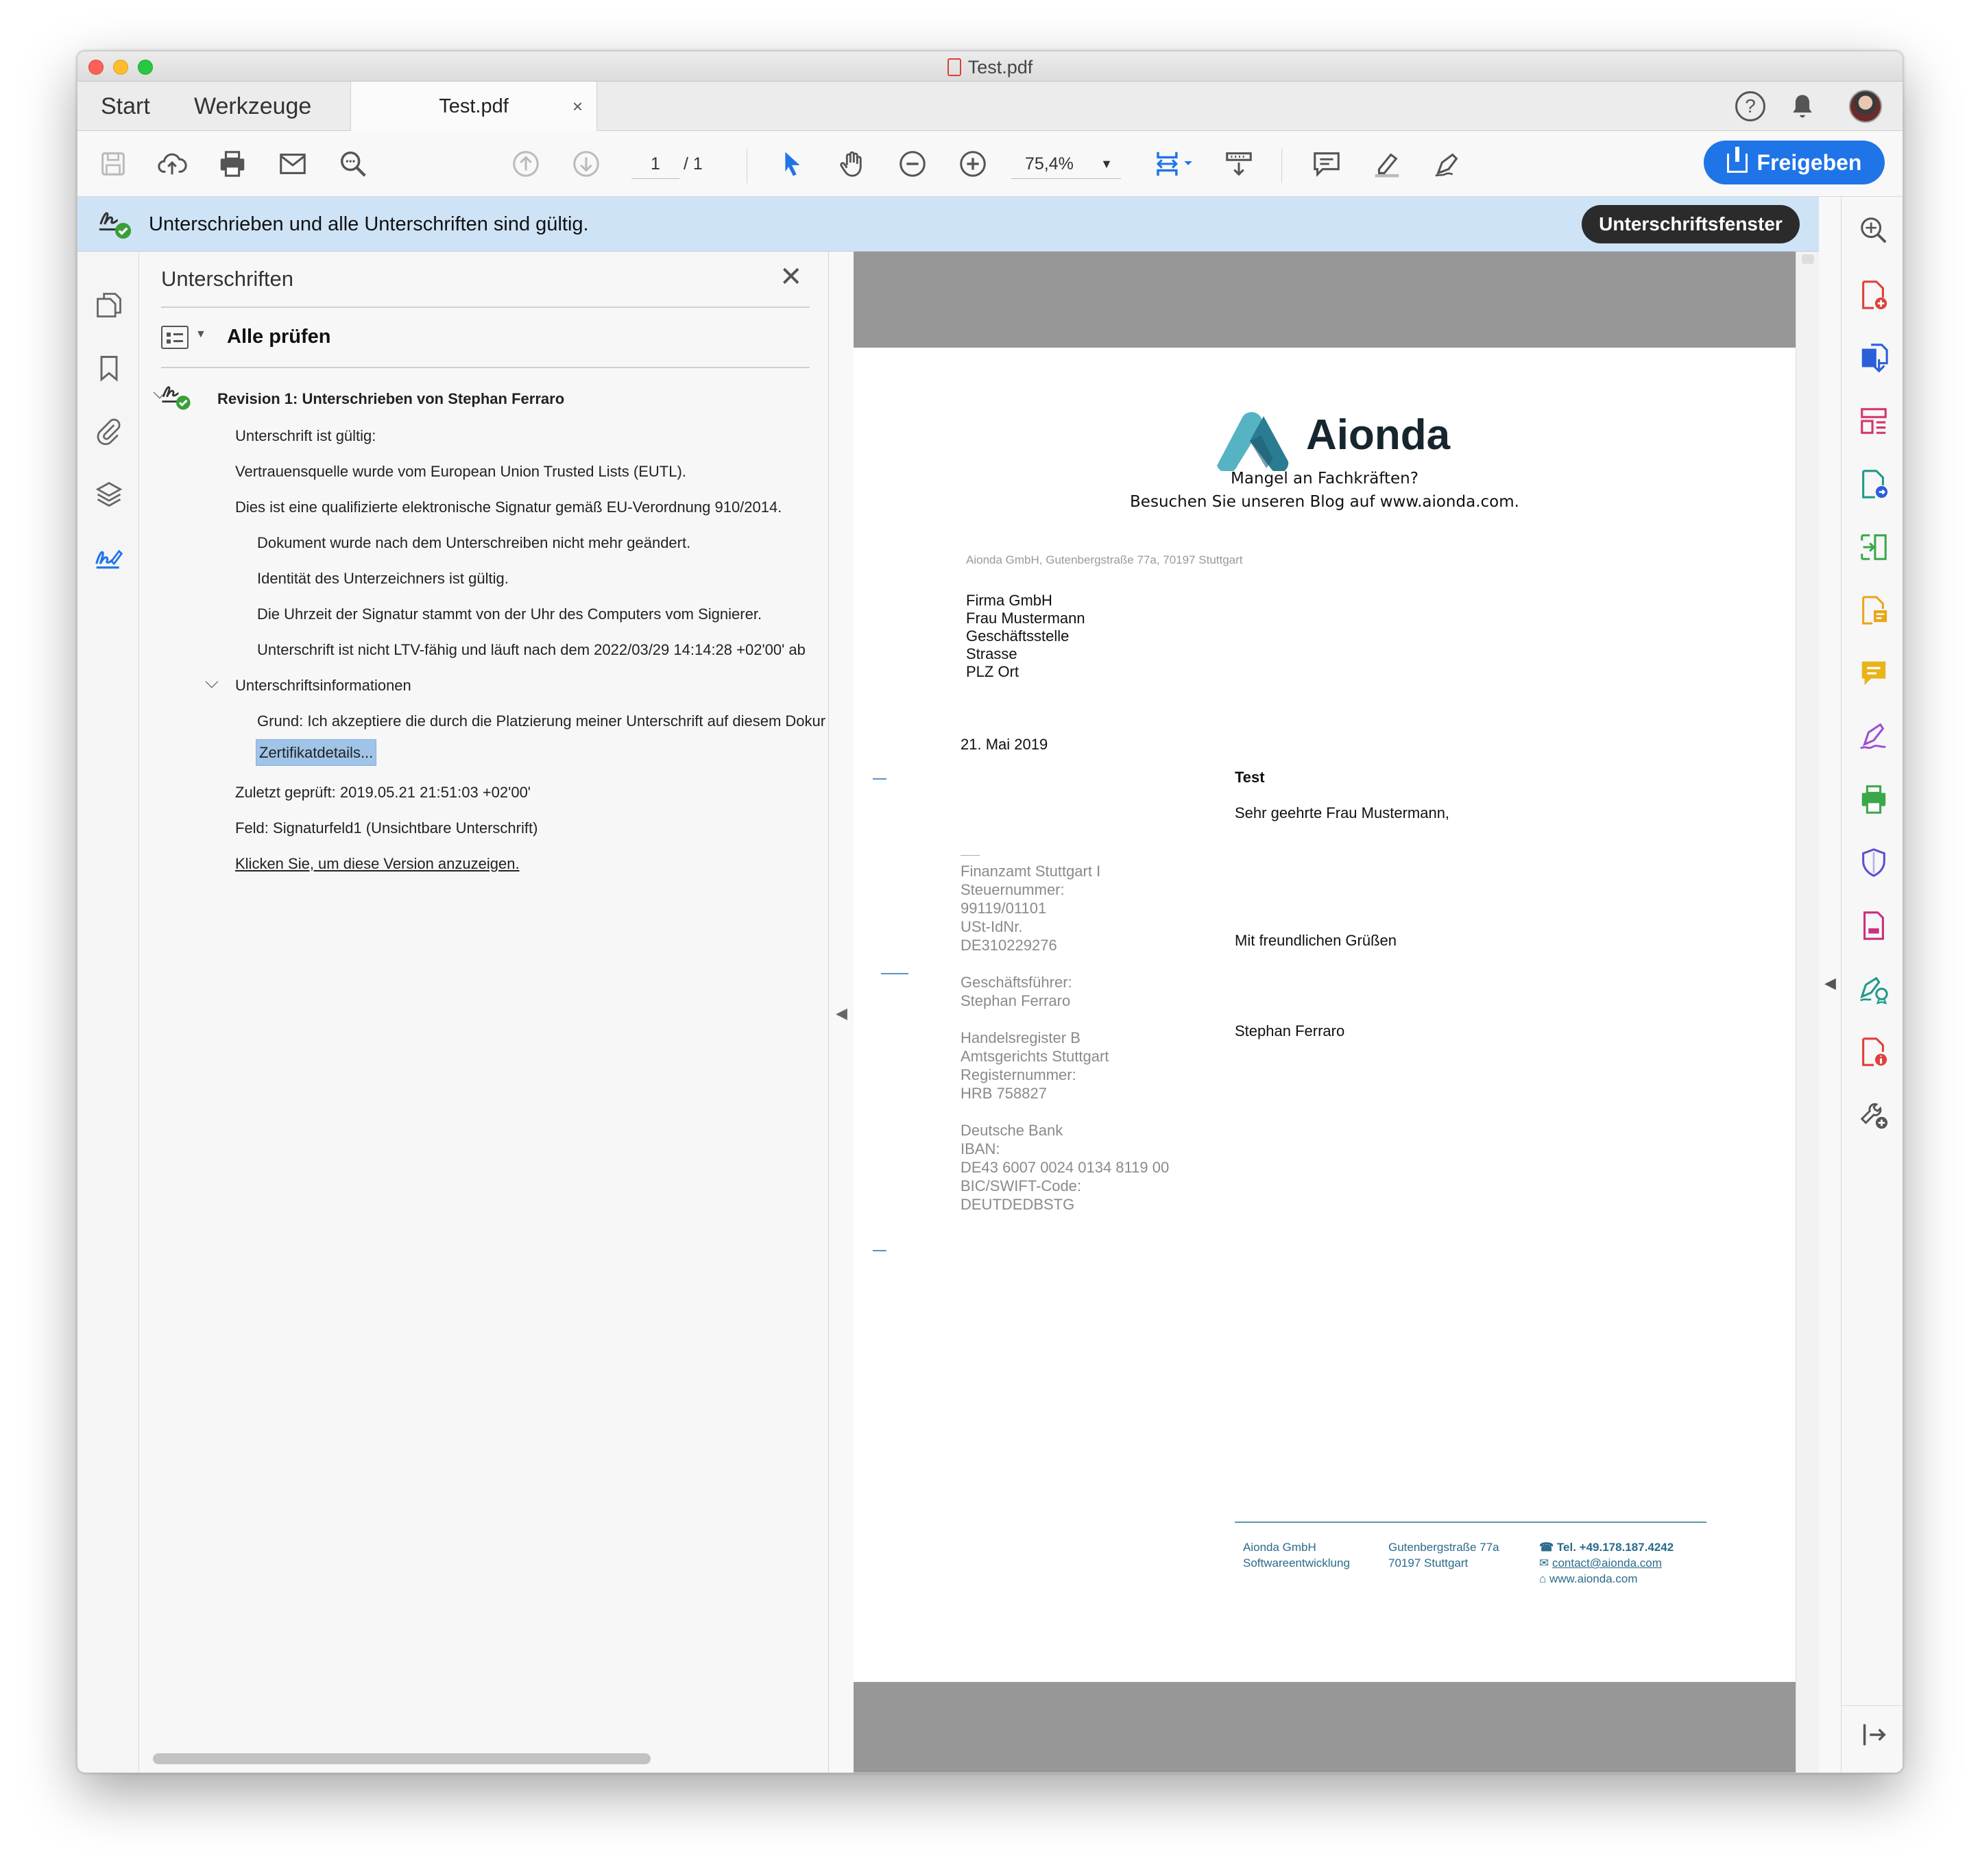 This screenshot has width=1980, height=1876. I want to click on bookmark-icon, so click(109, 368).